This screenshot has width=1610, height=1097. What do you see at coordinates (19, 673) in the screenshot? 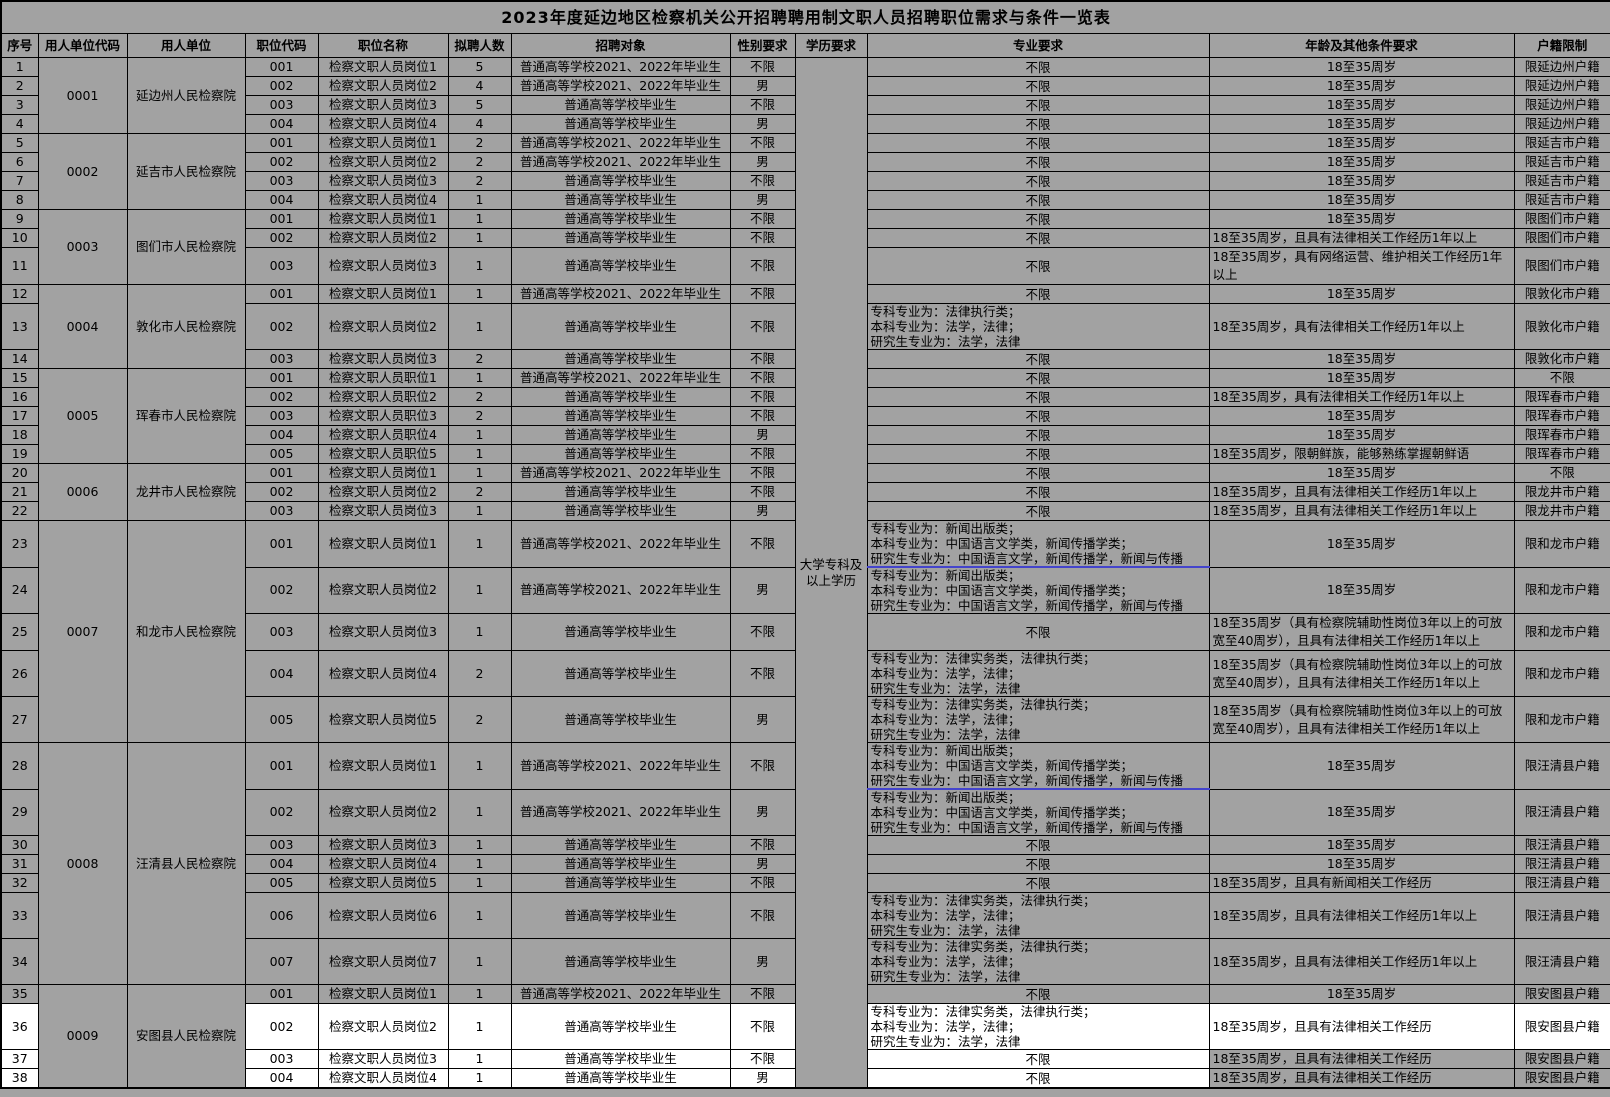
I see `cell-no: 26` at bounding box center [19, 673].